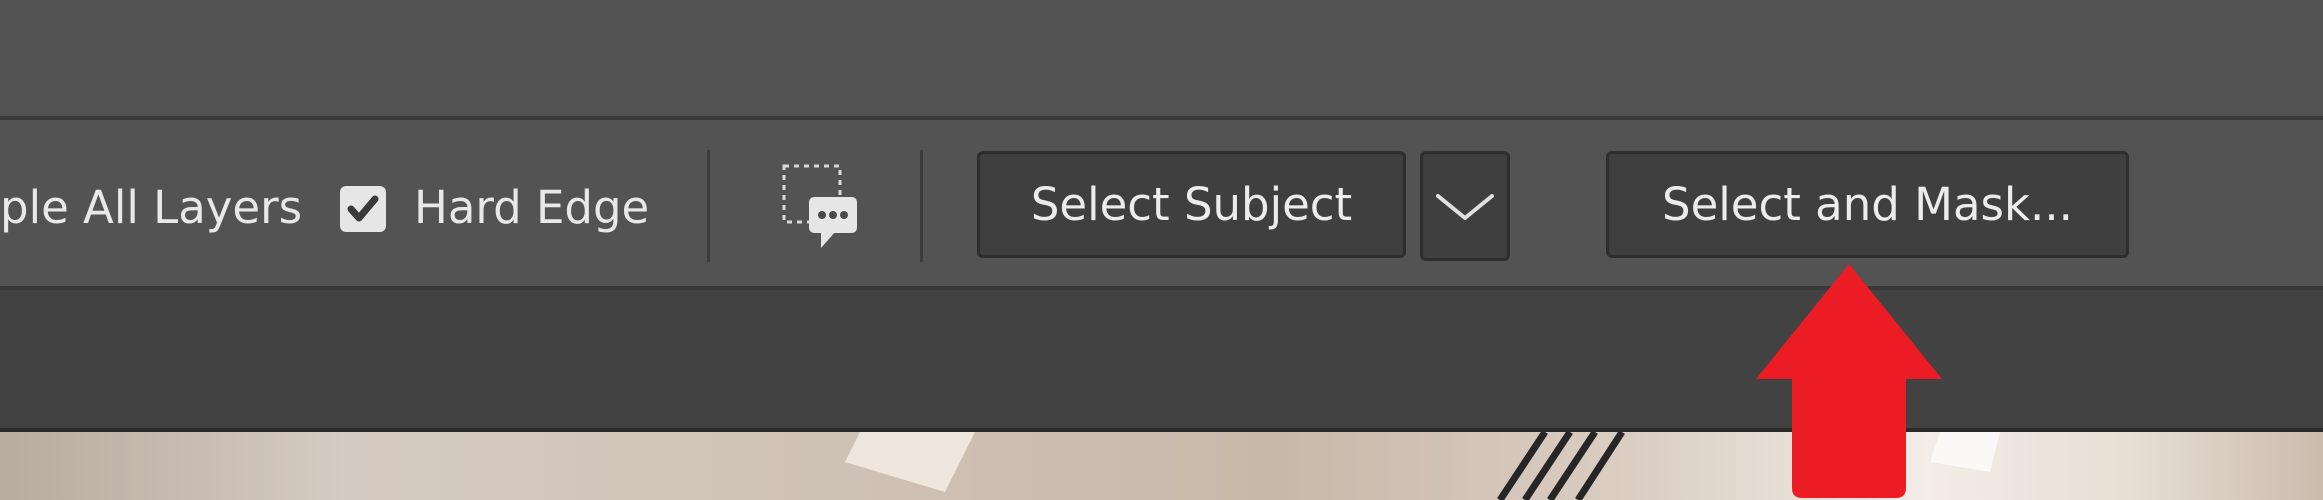 Image resolution: width=2323 pixels, height=500 pixels. I want to click on checkmark-icon, so click(363, 208).